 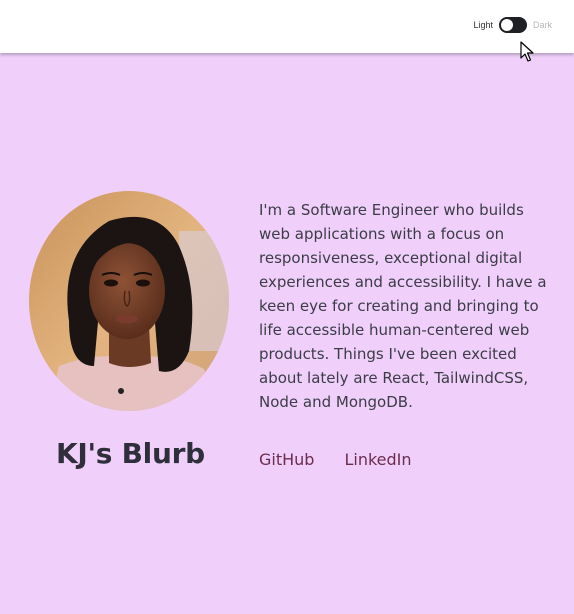 What do you see at coordinates (483, 25) in the screenshot?
I see `light-mode-label: Light` at bounding box center [483, 25].